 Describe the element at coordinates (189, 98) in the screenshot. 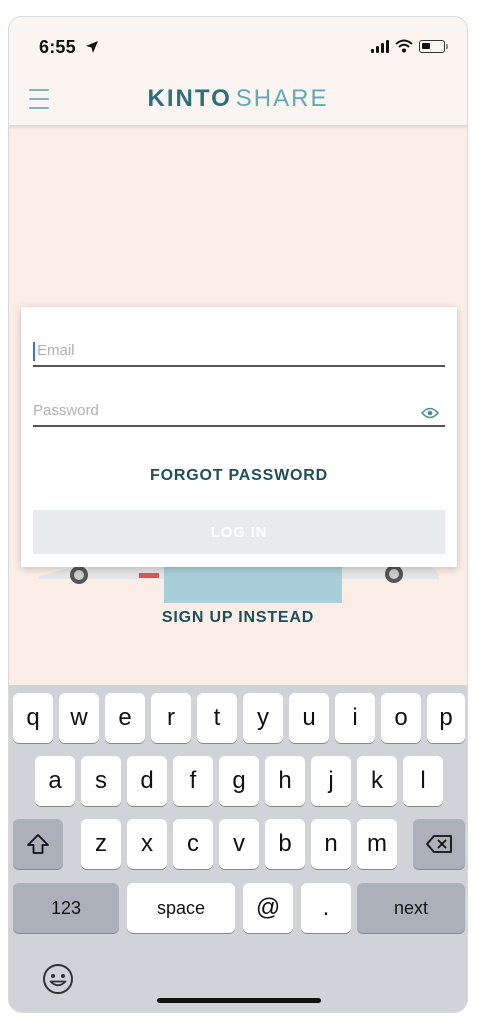

I see `logo-kinto: KINTO` at that location.